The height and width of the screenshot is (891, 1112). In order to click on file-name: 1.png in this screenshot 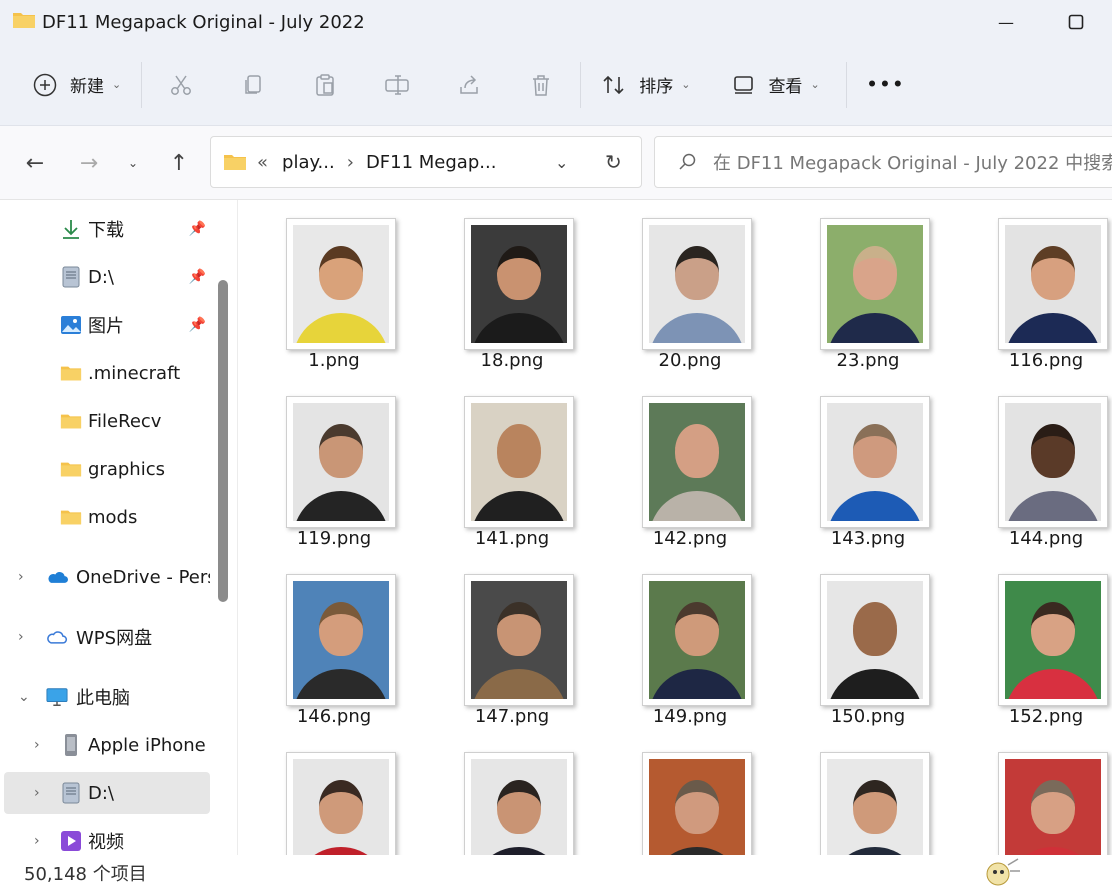, I will do `click(334, 360)`.